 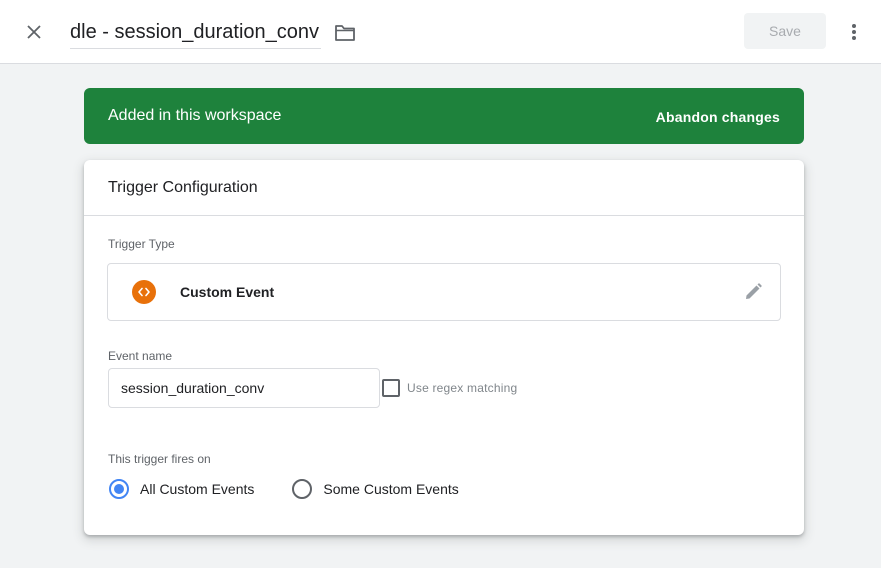 I want to click on workspace-status-banner: Added in this workspace Abandon changes, so click(x=444, y=116).